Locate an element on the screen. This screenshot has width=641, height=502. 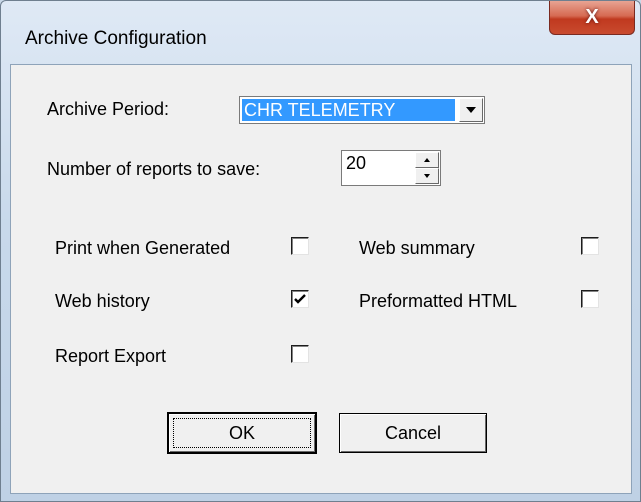
checkmark-icon is located at coordinates (300, 299).